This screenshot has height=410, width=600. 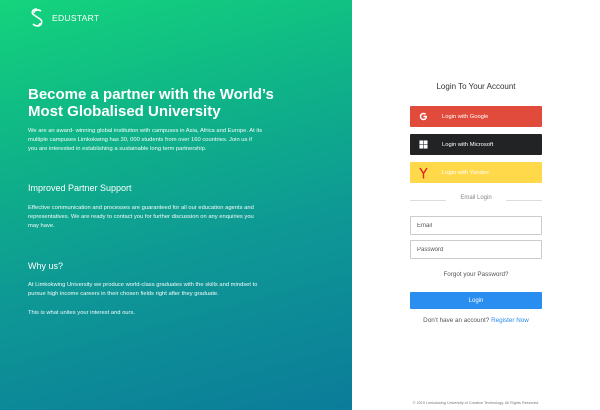 What do you see at coordinates (476, 274) in the screenshot?
I see `forgot-password-link: Forgot your Password?` at bounding box center [476, 274].